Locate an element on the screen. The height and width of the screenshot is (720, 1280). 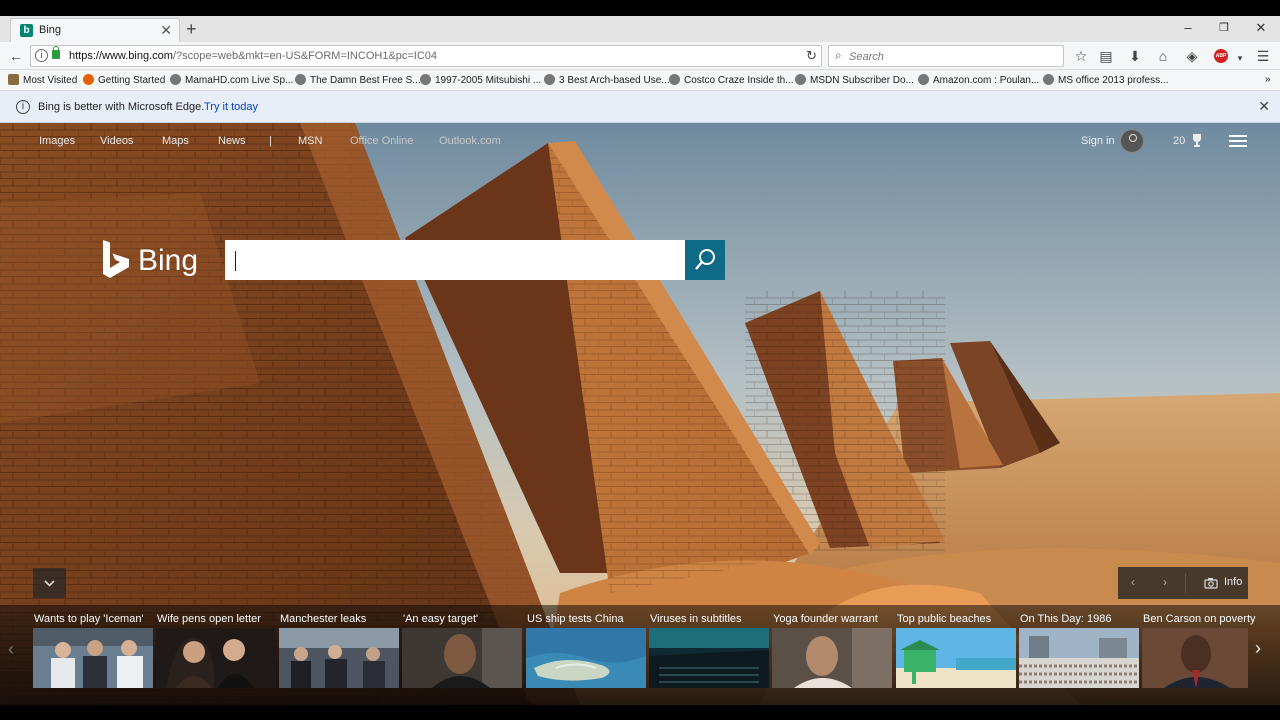
news-caption: Viruses in subtitles is located at coordinates (696, 619).